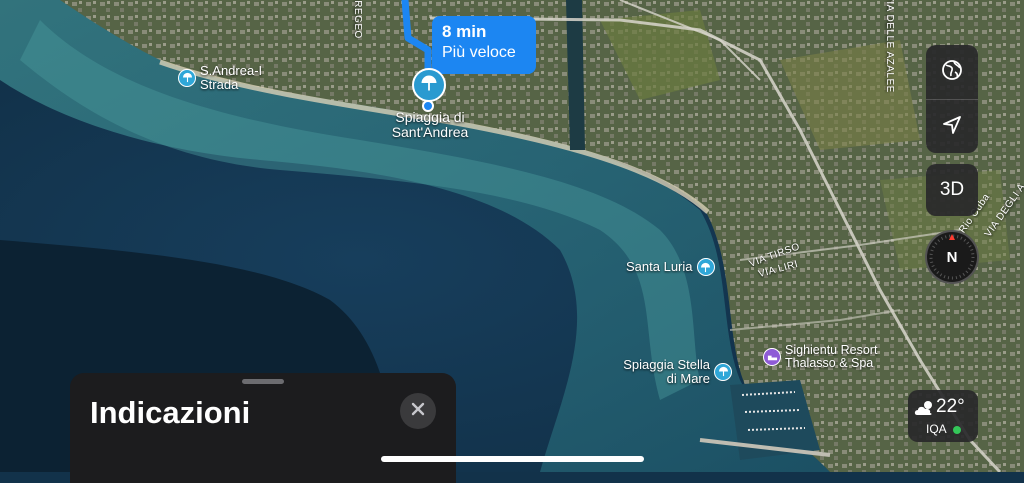  Describe the element at coordinates (950, 406) in the screenshot. I see `weather-temperature: 22°` at that location.